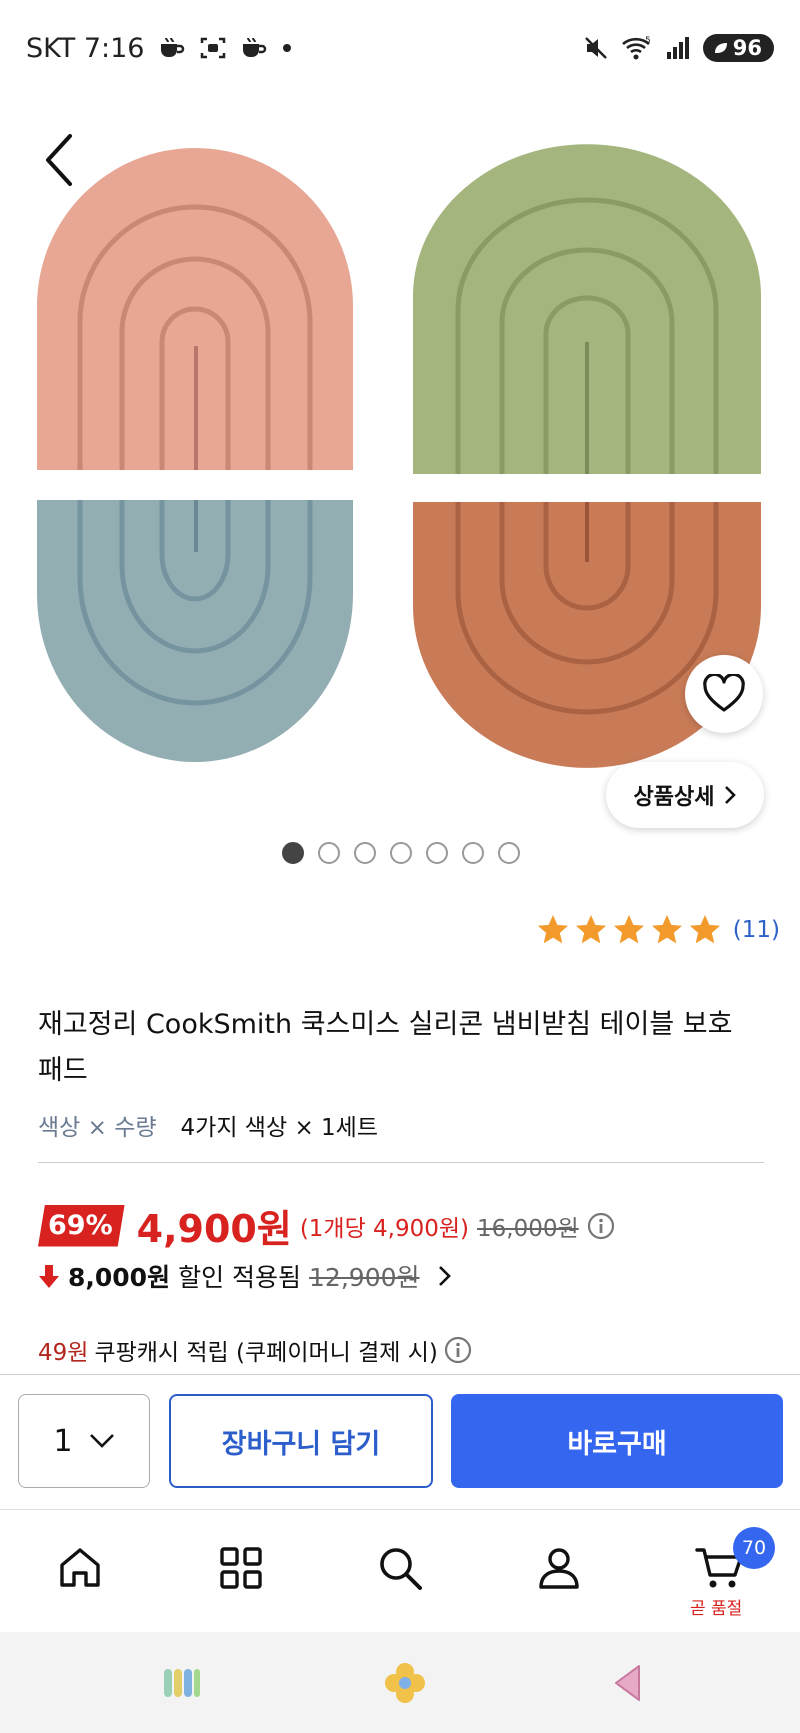 The height and width of the screenshot is (1733, 800). I want to click on wishlist-button, so click(724, 694).